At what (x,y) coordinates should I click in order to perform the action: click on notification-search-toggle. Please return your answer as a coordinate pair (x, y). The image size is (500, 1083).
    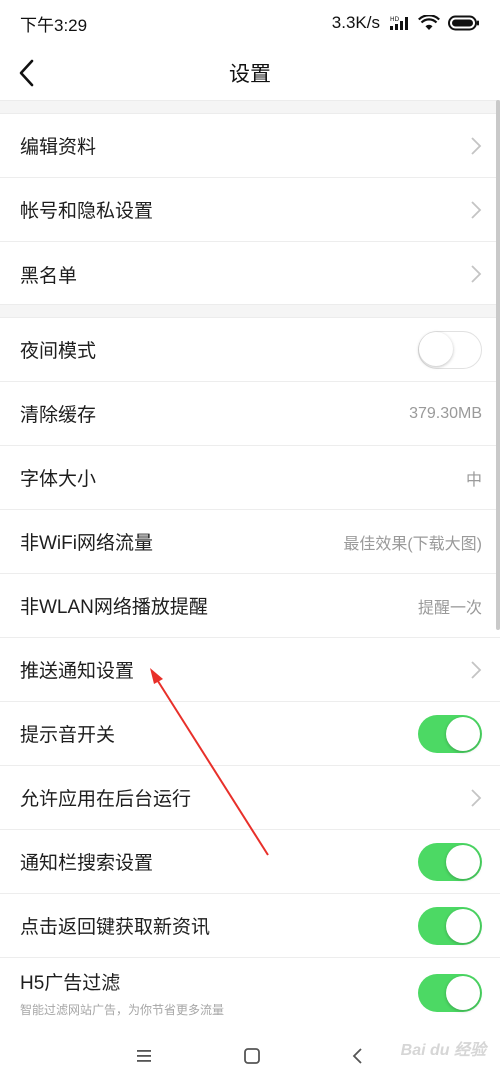
    Looking at the image, I should click on (450, 861).